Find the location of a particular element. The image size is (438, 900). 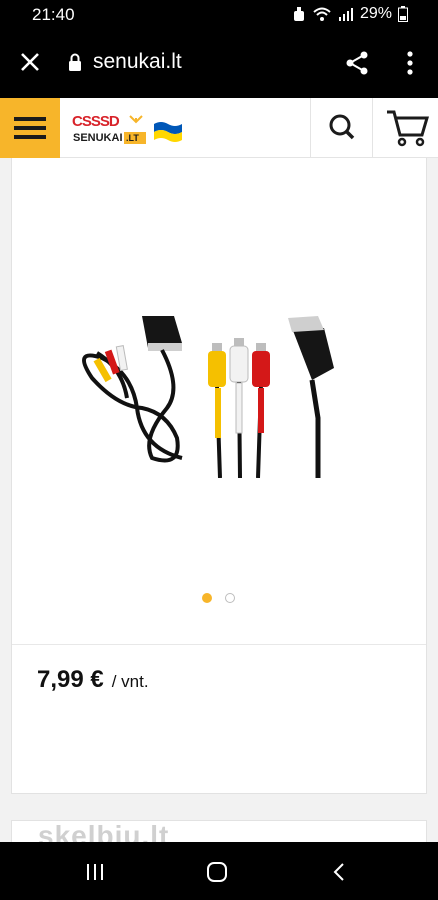

alarm-icon is located at coordinates (298, 14).